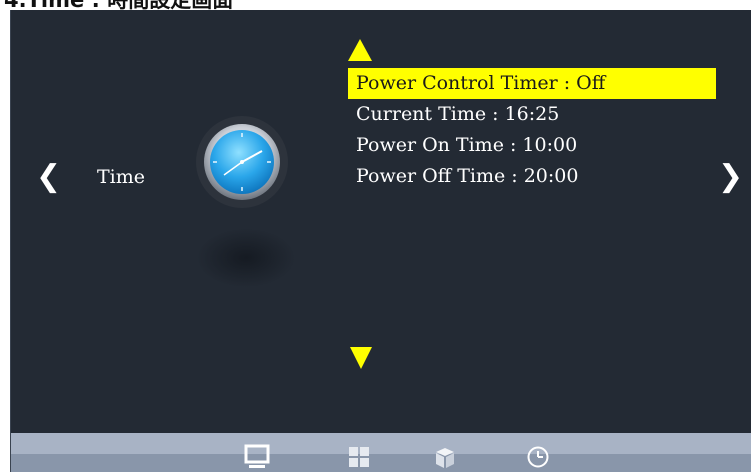 This screenshot has height=474, width=751. Describe the element at coordinates (359, 459) in the screenshot. I see `grid-icon` at that location.